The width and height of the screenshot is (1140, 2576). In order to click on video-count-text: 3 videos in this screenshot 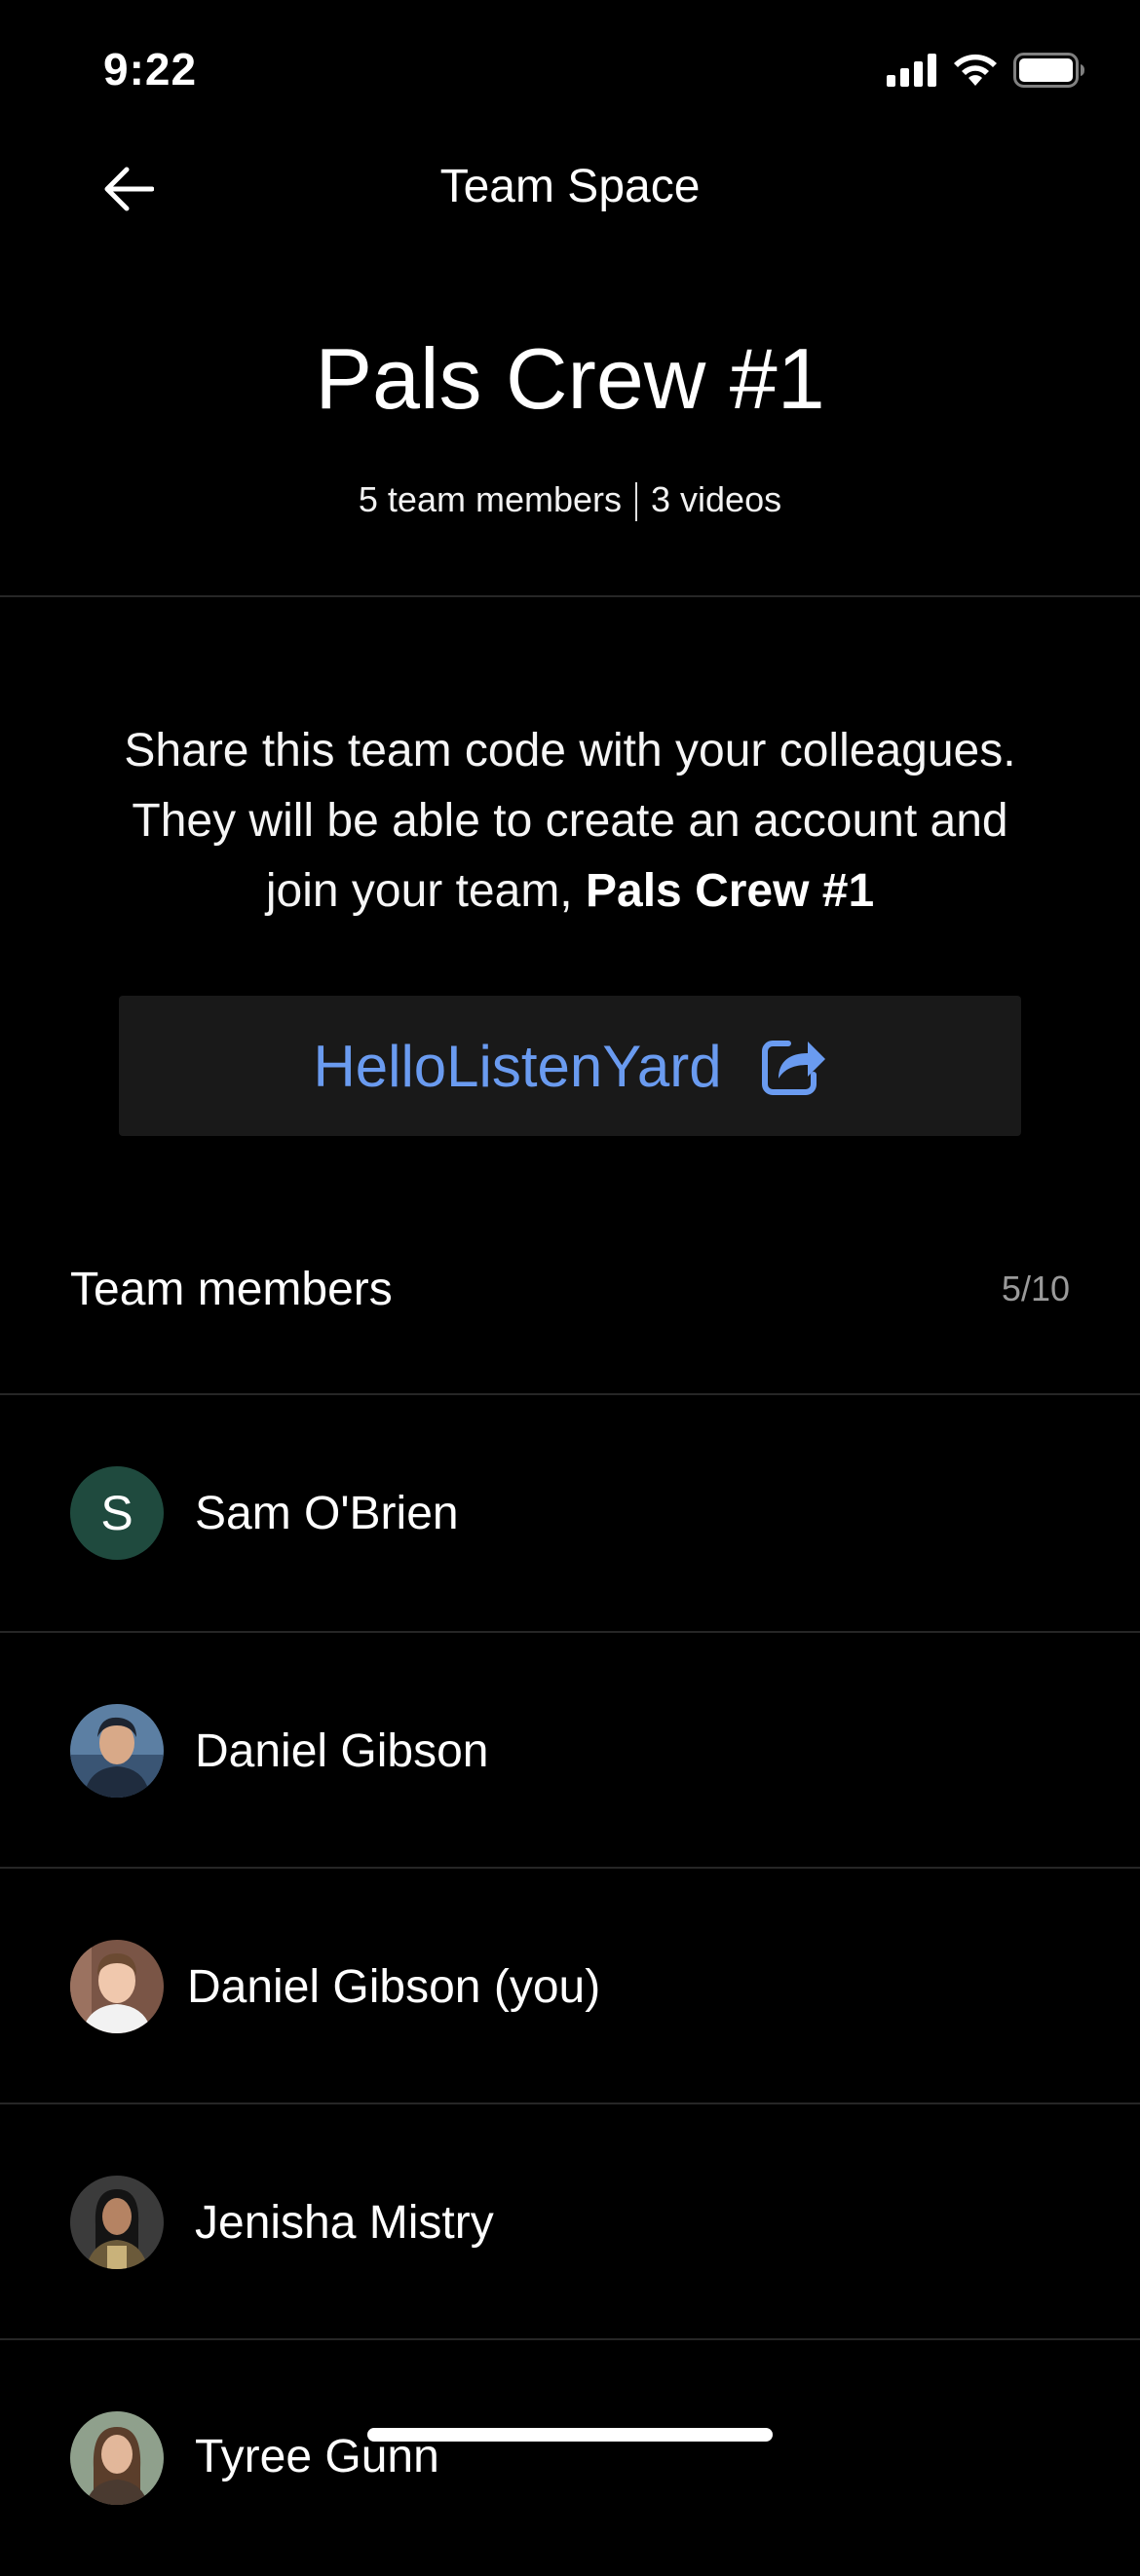, I will do `click(716, 499)`.